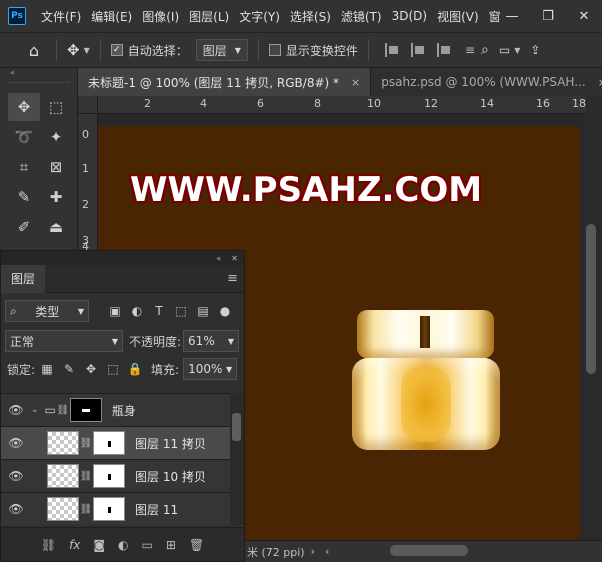 The image size is (602, 562). Describe the element at coordinates (159, 311) in the screenshot. I see `type-filter-icon: T` at that location.